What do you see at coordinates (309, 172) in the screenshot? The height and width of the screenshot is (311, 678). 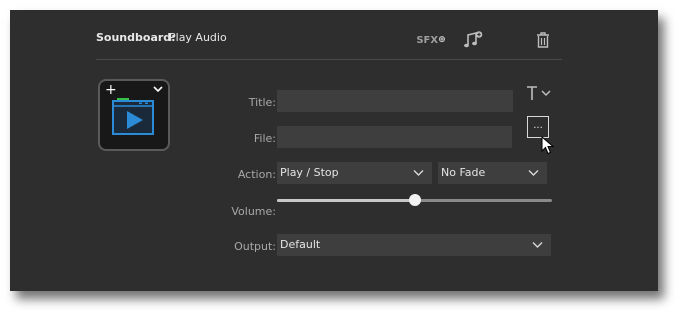 I see `action-selected: Play / Stop` at bounding box center [309, 172].